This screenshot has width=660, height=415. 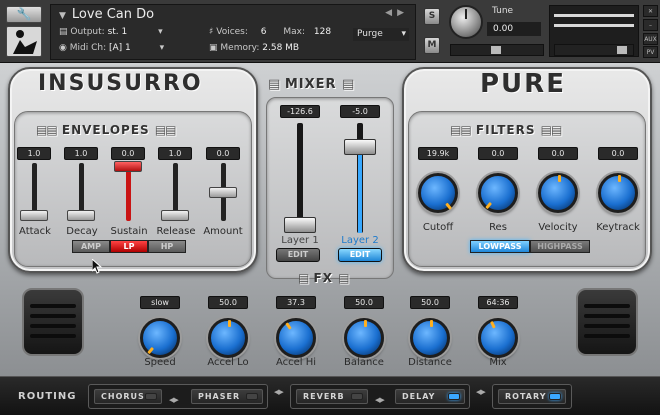 What do you see at coordinates (111, 48) in the screenshot?
I see `midi-row: ◉ Midi Ch: [A] 1 ▾` at bounding box center [111, 48].